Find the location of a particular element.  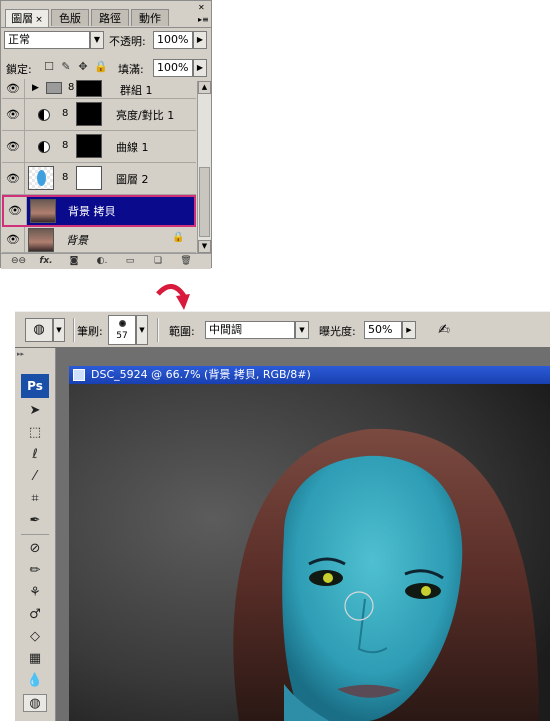

lock-label: 鎖定: is located at coordinates (19, 69).